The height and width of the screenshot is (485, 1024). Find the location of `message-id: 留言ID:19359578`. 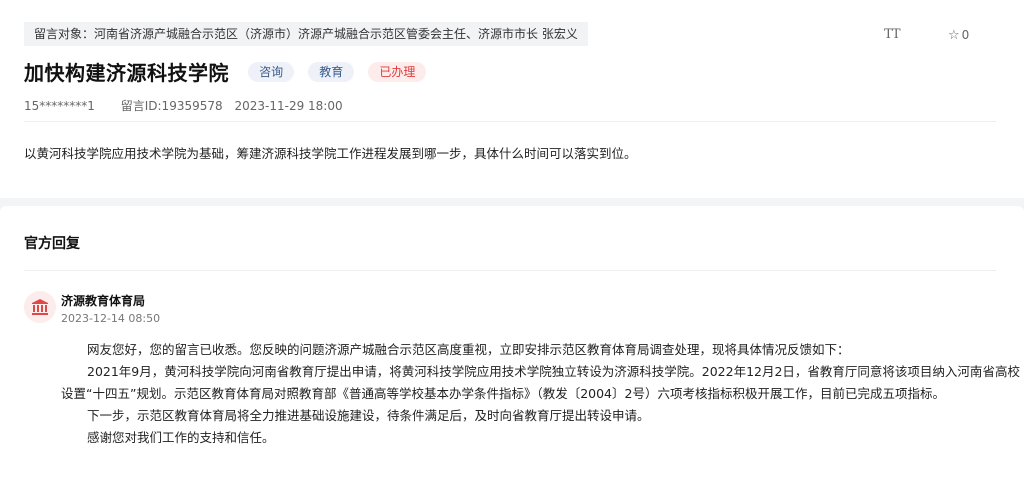

message-id: 留言ID:19359578 is located at coordinates (171, 106).